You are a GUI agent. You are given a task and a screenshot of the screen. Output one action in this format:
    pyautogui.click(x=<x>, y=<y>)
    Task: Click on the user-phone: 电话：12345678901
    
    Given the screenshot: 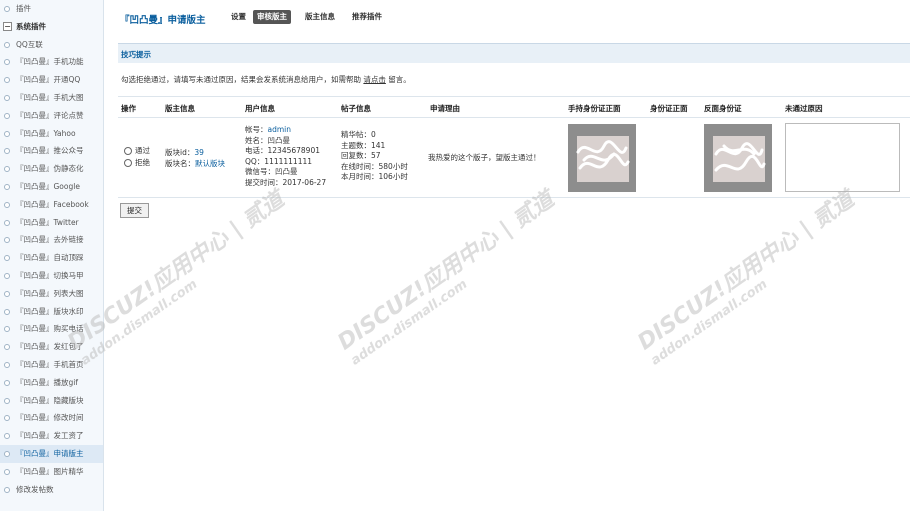 What is the action you would take?
    pyautogui.click(x=282, y=151)
    